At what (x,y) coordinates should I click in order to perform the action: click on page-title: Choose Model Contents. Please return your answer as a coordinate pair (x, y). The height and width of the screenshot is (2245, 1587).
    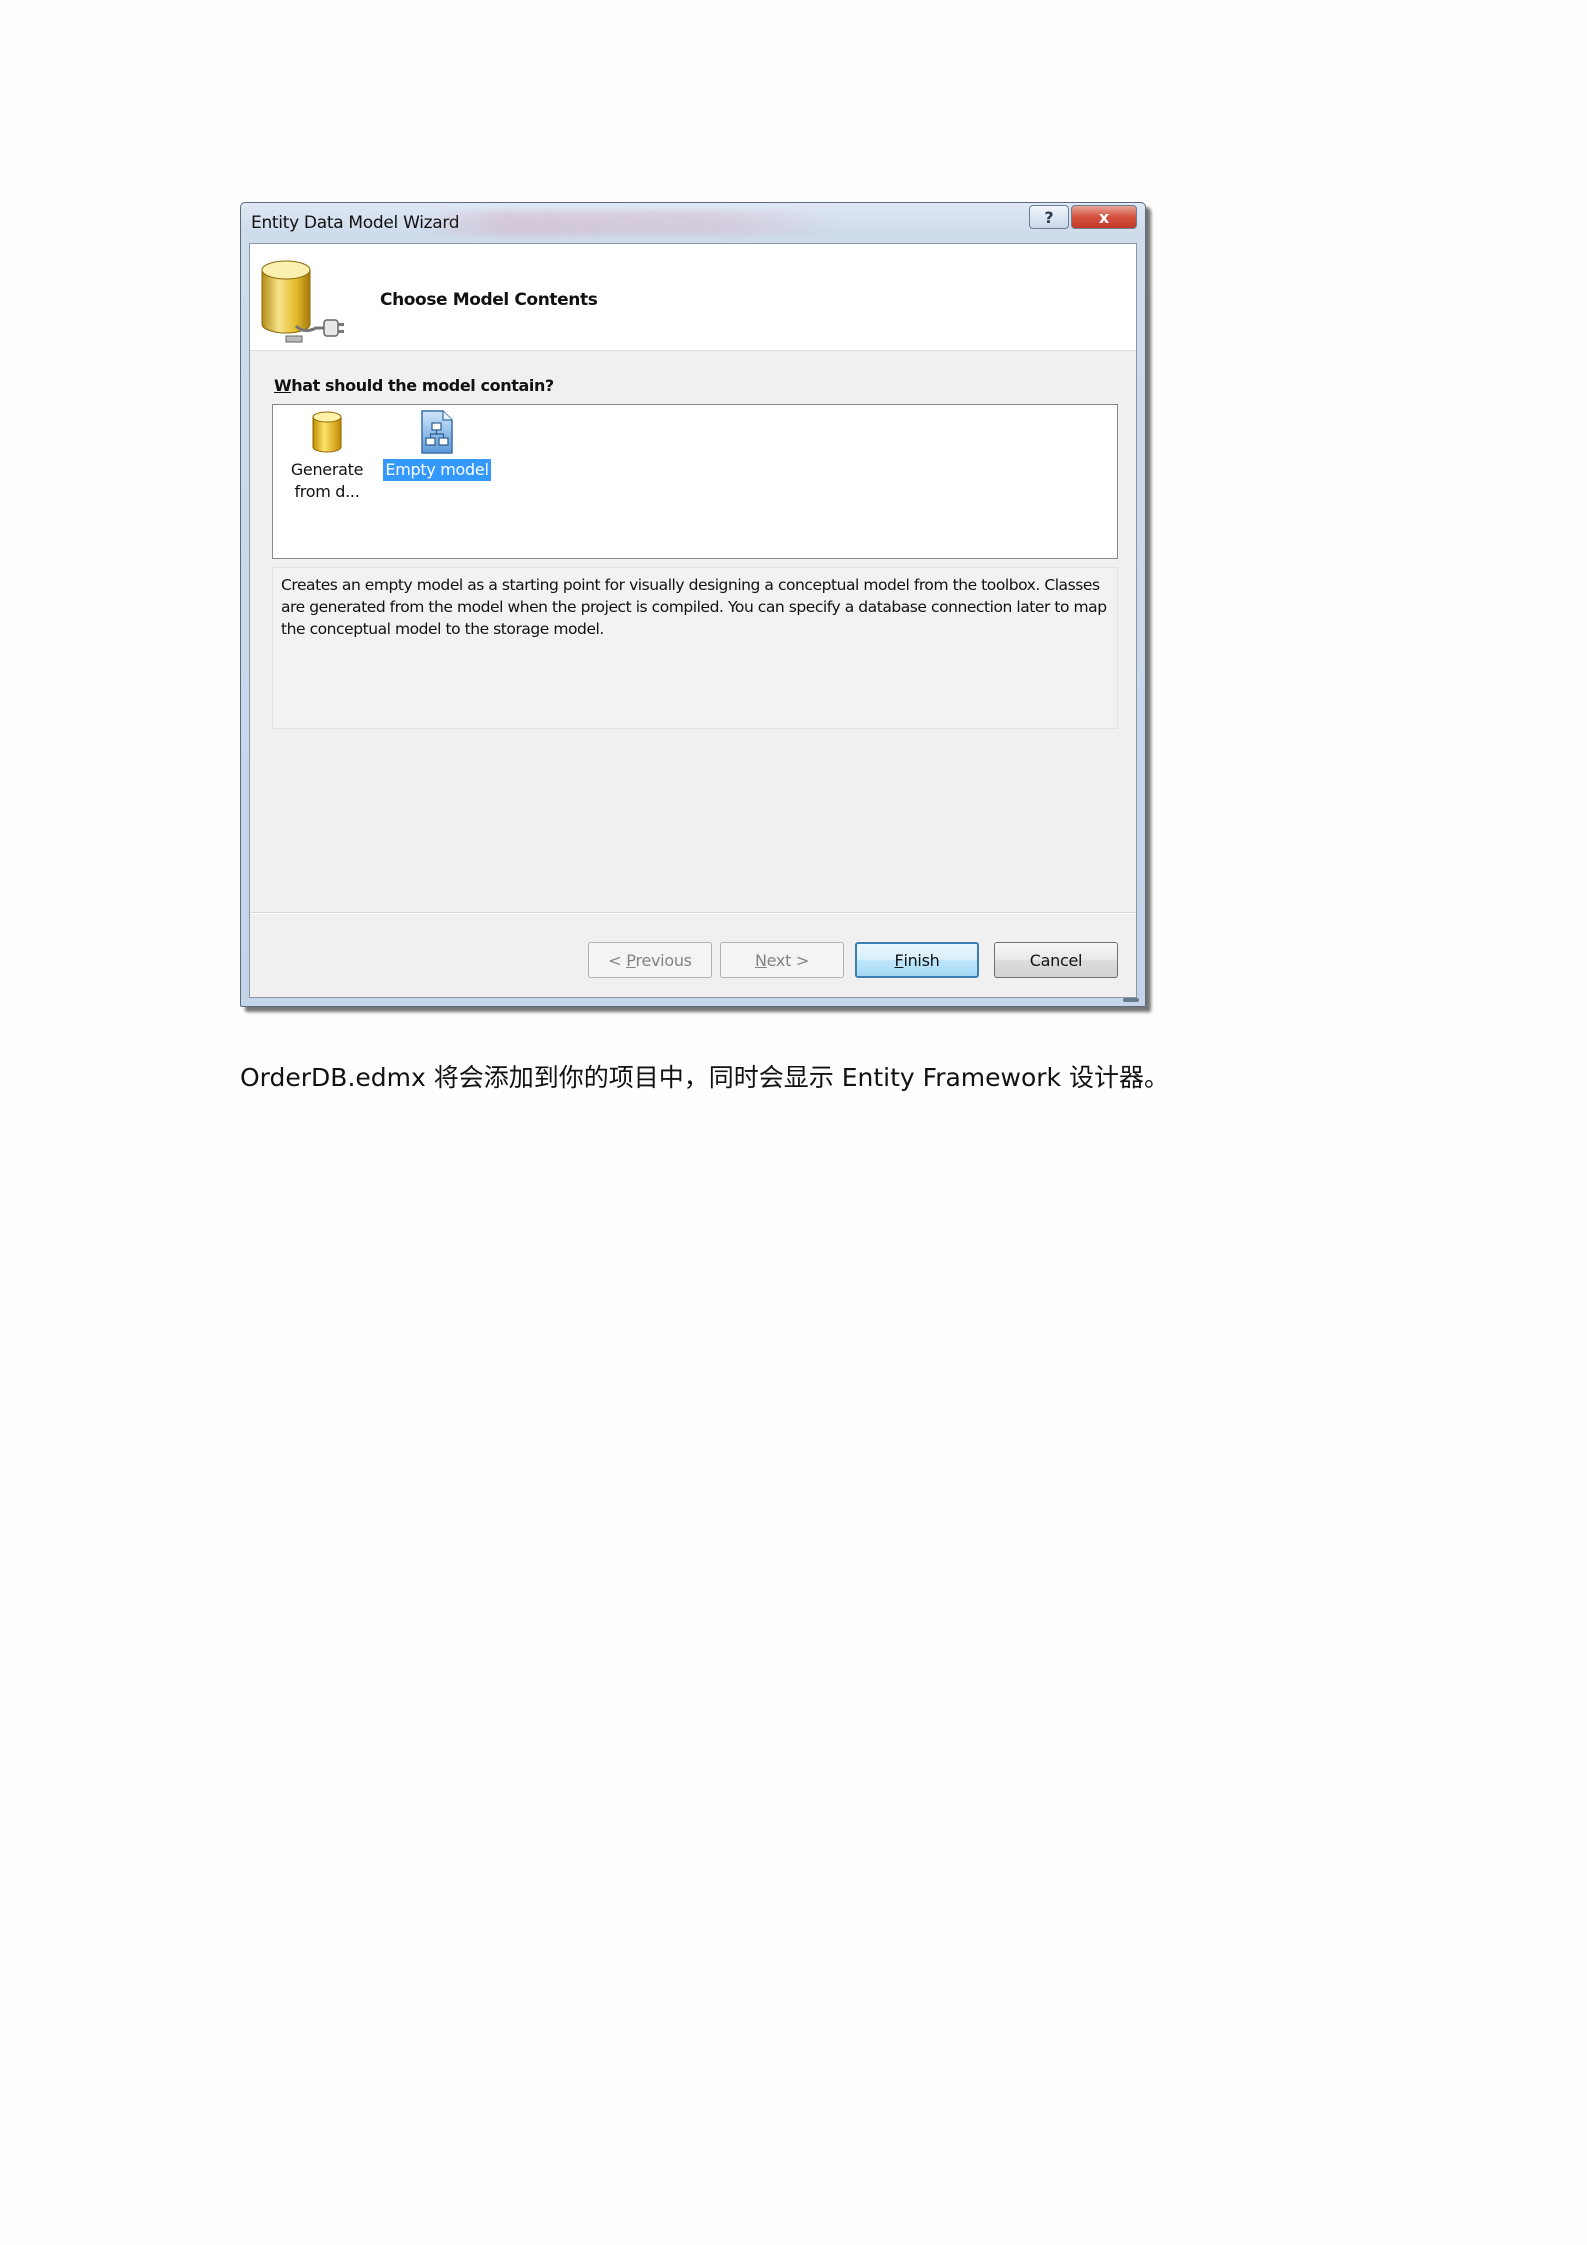
    Looking at the image, I should click on (489, 300).